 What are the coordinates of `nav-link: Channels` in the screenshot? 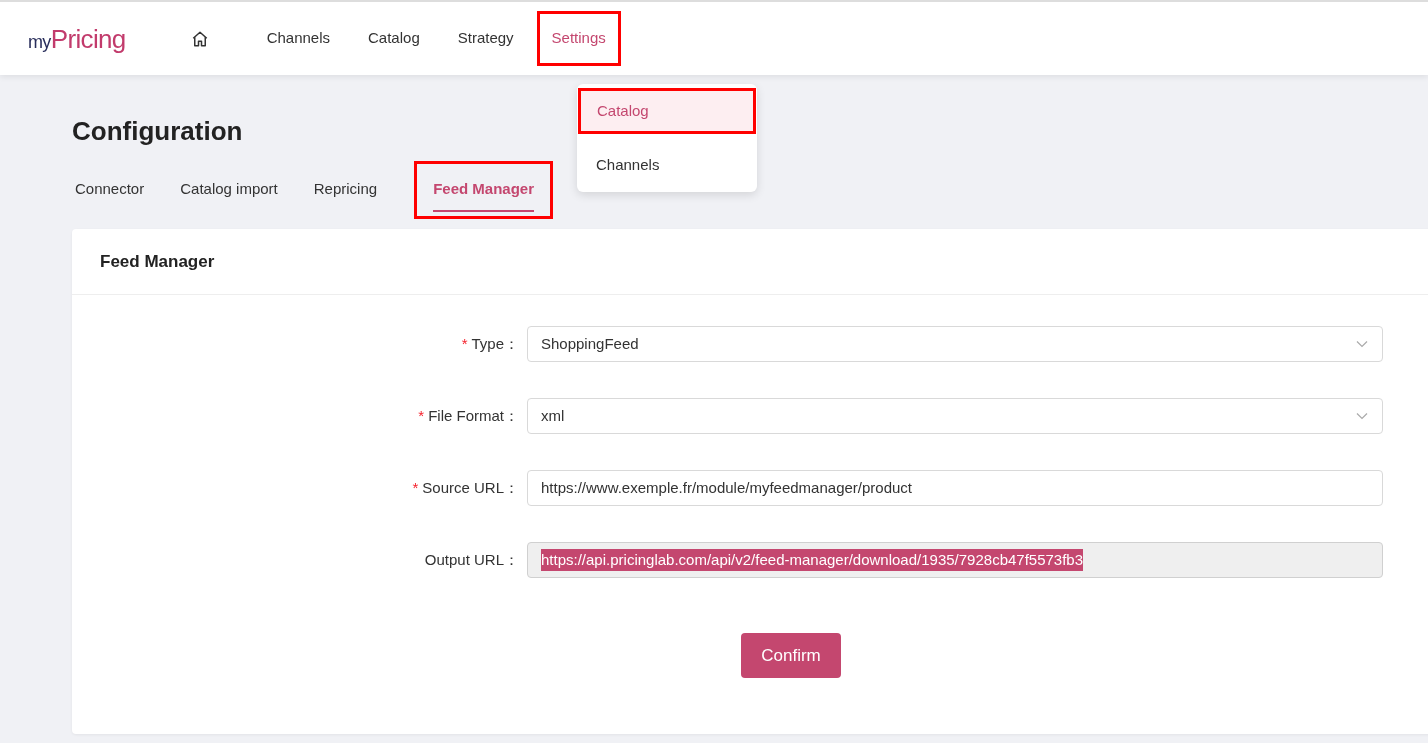 It's located at (298, 38).